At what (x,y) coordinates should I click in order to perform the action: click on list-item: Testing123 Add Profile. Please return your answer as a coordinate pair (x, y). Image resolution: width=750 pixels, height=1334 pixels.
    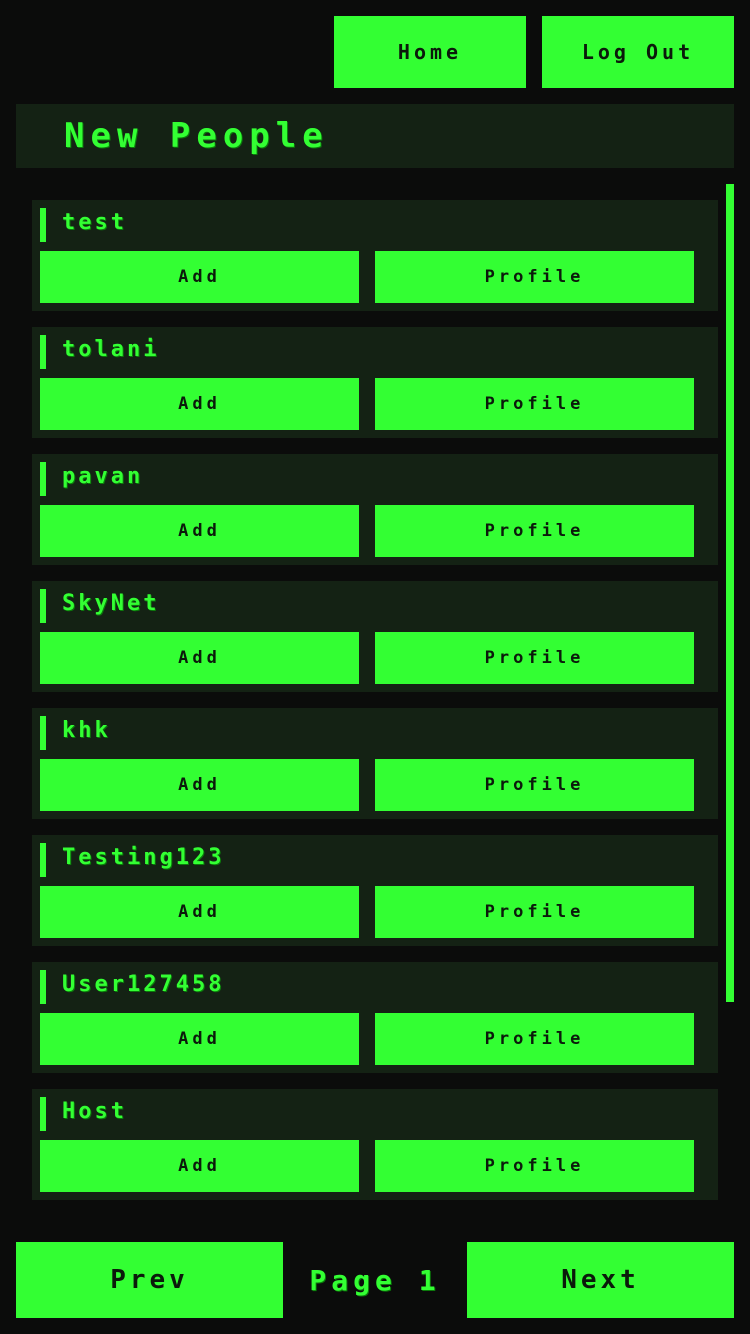
    Looking at the image, I should click on (375, 890).